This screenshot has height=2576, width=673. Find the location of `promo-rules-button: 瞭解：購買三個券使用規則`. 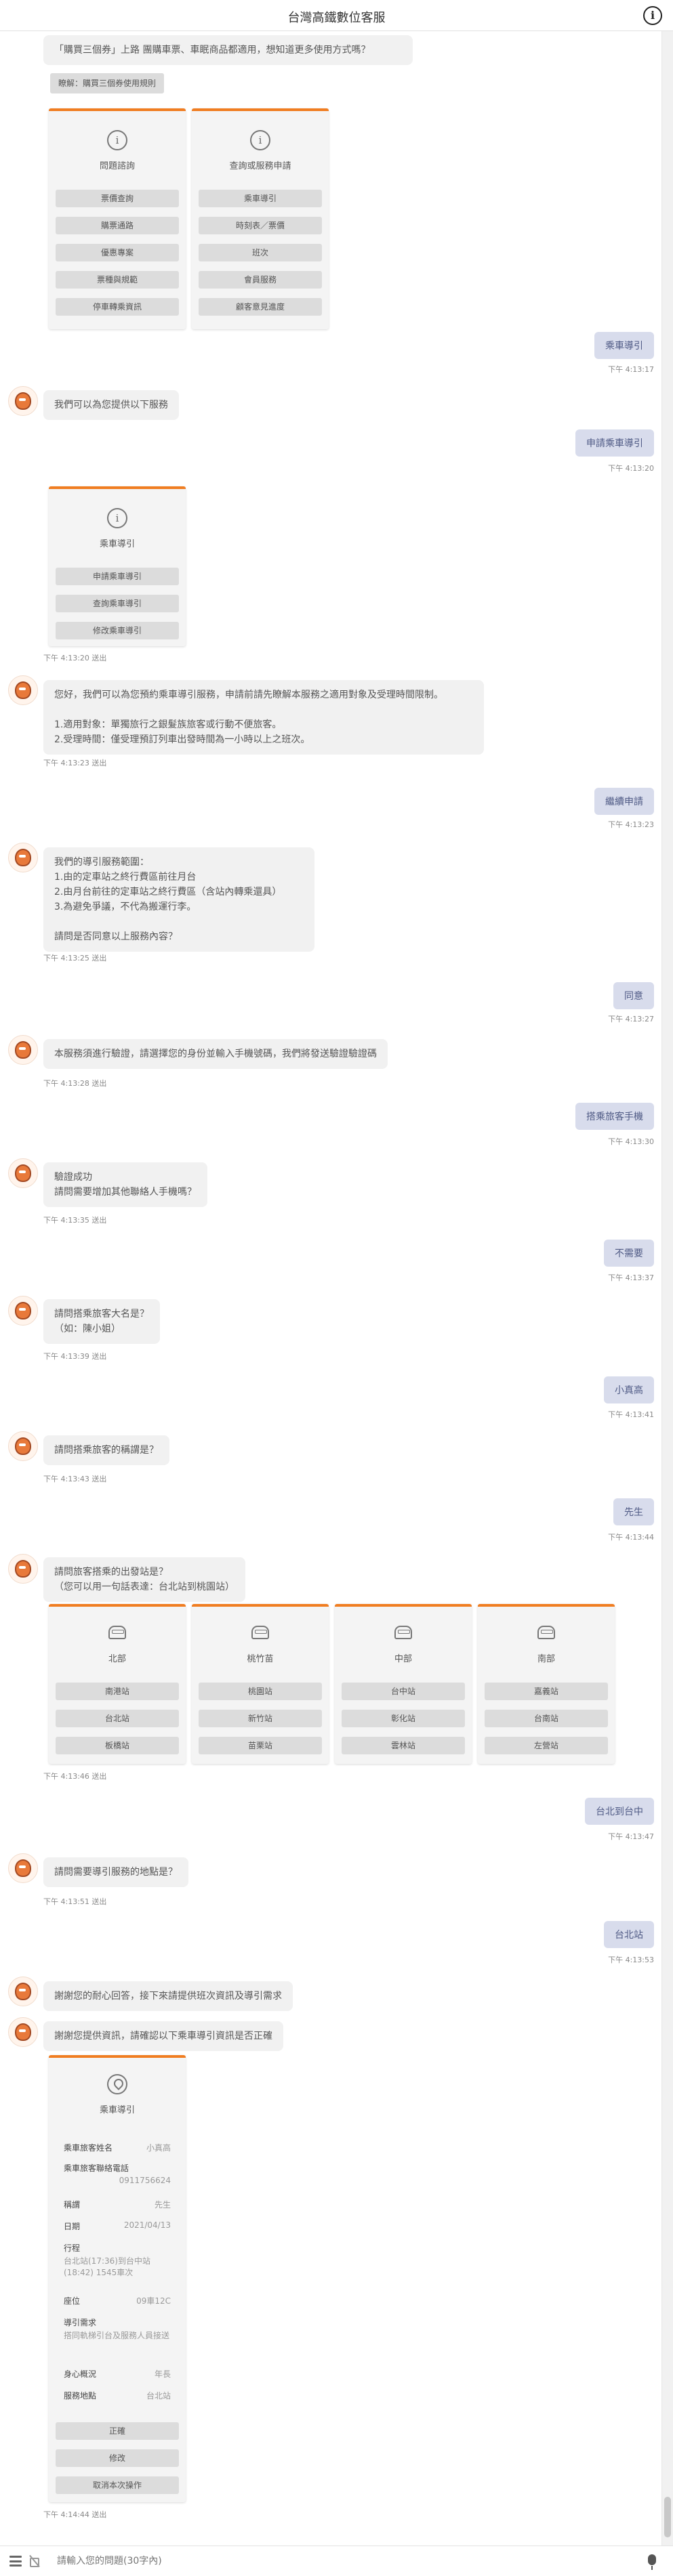

promo-rules-button: 瞭解：購買三個券使用規則 is located at coordinates (107, 83).